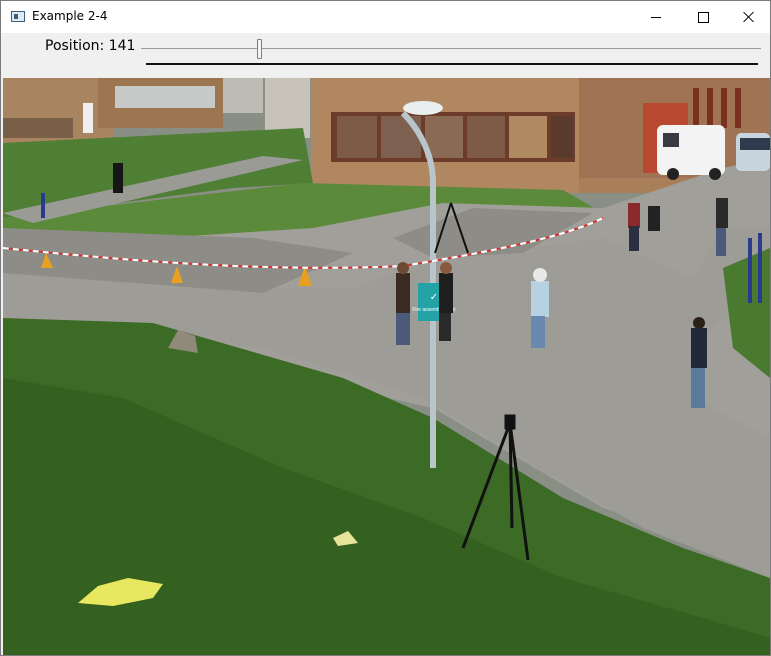 This screenshot has width=771, height=656. I want to click on trackbar-underline, so click(452, 64).